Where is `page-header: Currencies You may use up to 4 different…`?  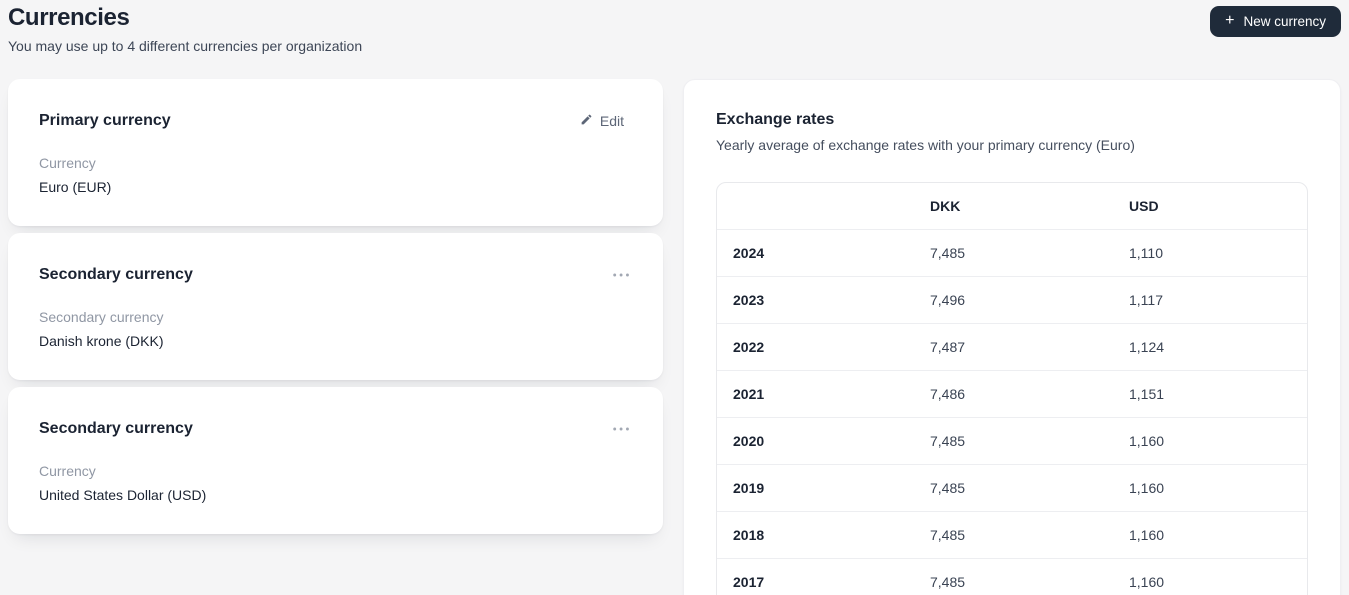 page-header: Currencies You may use up to 4 different… is located at coordinates (674, 29).